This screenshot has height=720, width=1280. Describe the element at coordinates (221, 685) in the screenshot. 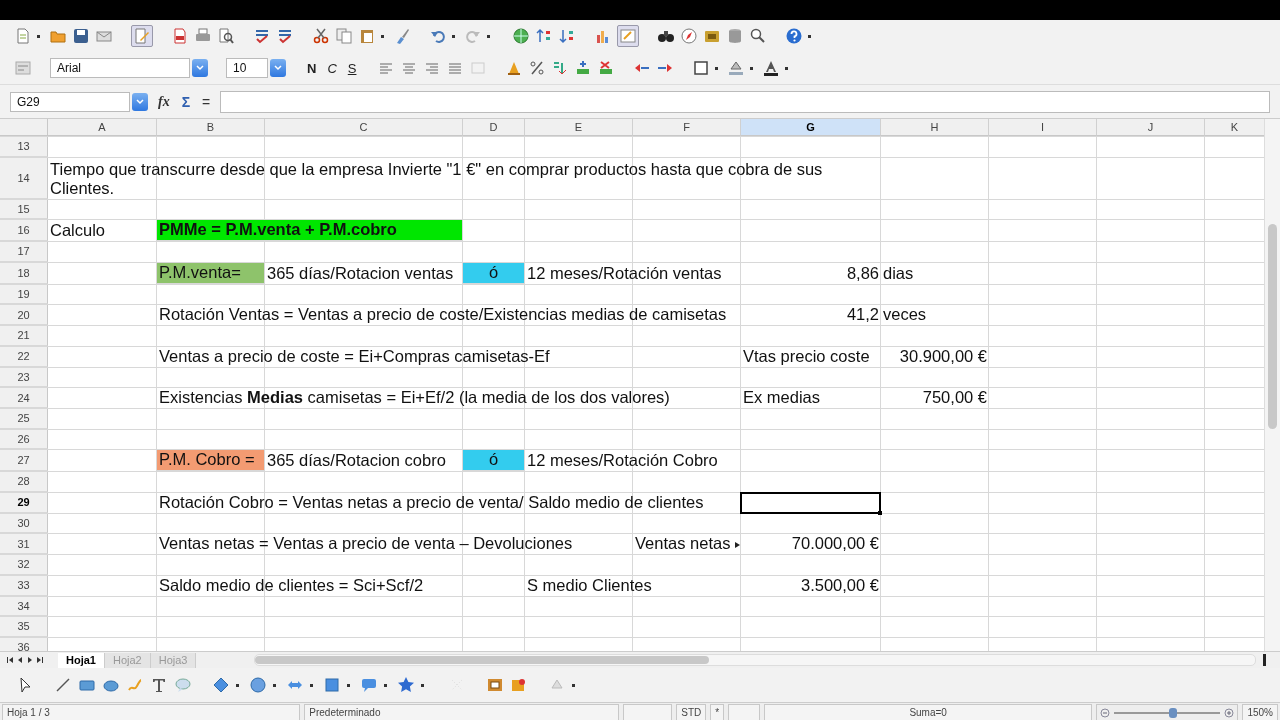

I see `diamond-icon` at that location.